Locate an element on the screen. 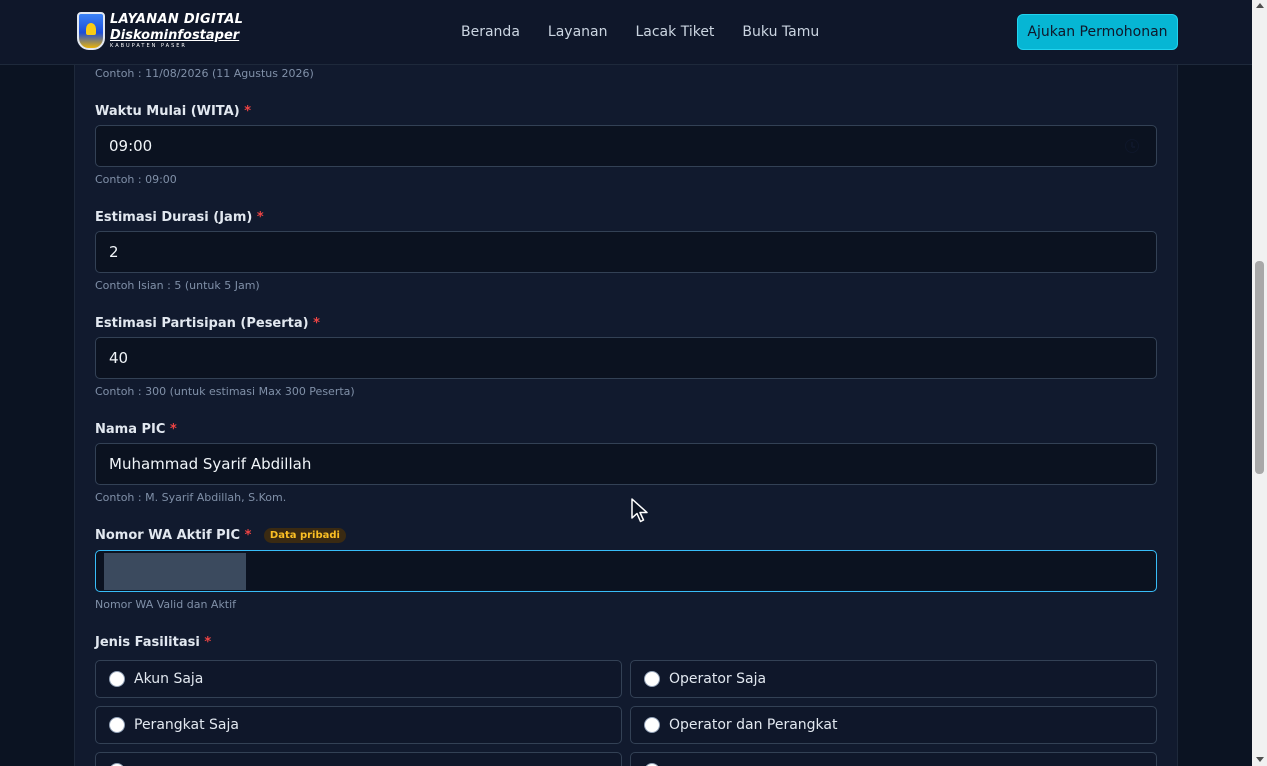 The width and height of the screenshot is (1267, 766). private-data-badge: Data pribadi is located at coordinates (304, 535).